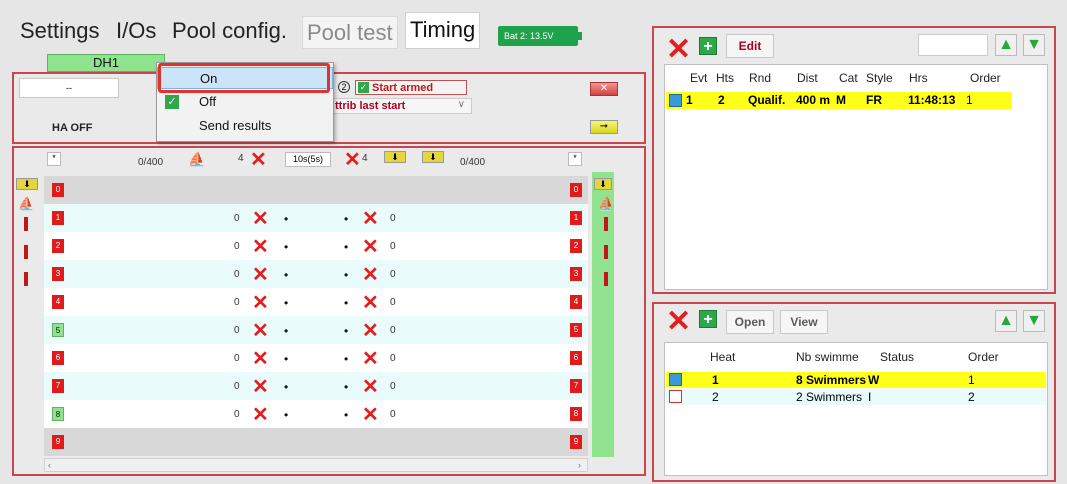  Describe the element at coordinates (316, 302) in the screenshot. I see `lane-row: 4 0 ✕ • • ✕ 0 4` at that location.